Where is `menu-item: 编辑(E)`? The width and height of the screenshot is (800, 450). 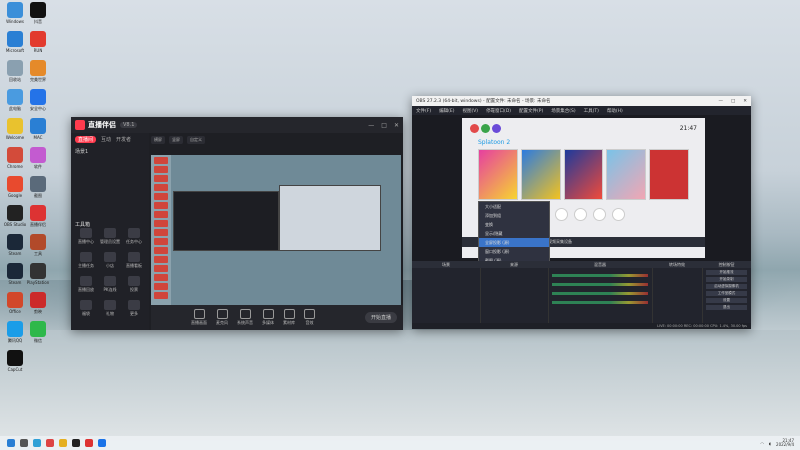 menu-item: 编辑(E) is located at coordinates (446, 111).